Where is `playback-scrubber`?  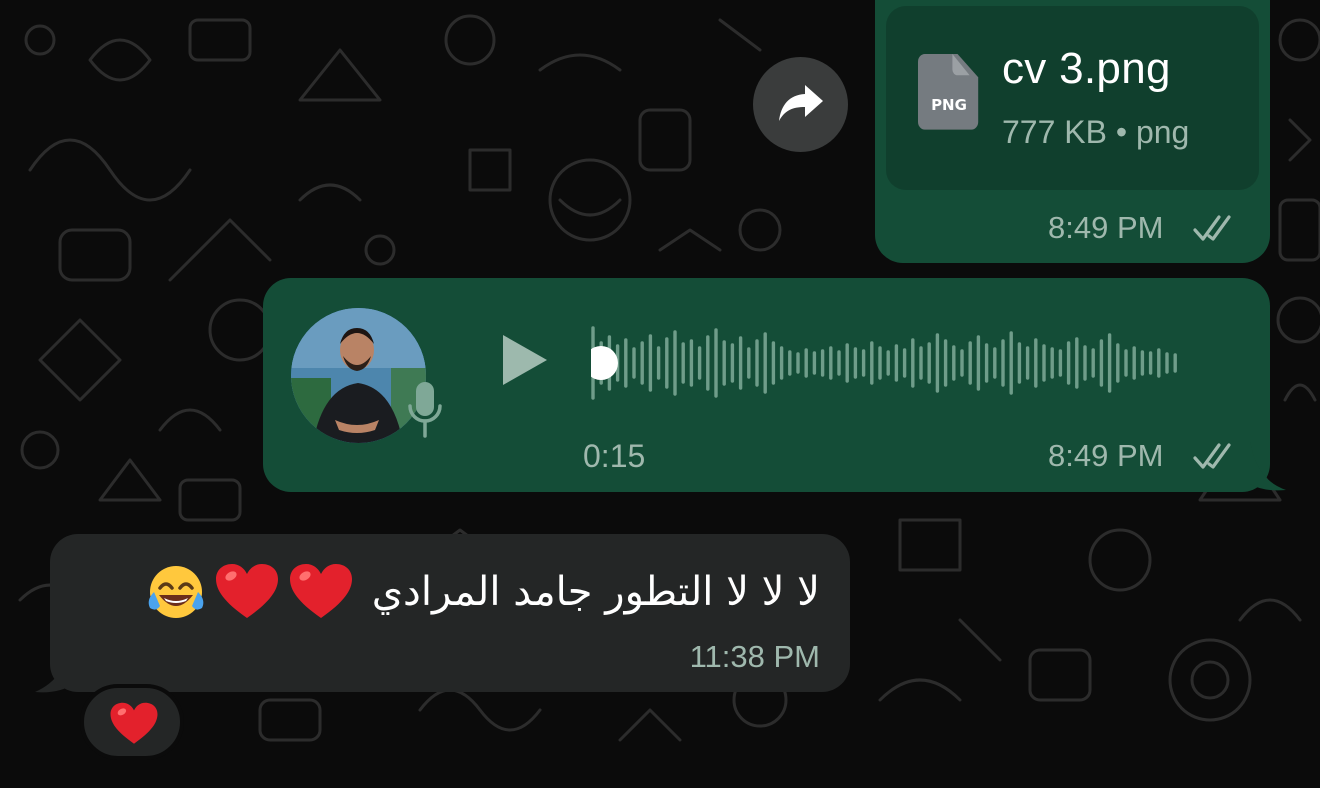 playback-scrubber is located at coordinates (604, 363).